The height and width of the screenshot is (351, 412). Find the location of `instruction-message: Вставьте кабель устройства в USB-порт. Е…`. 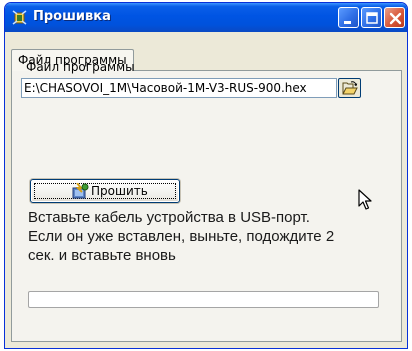

instruction-message: Вставьте кабель устройства в USB-порт. Е… is located at coordinates (208, 236).